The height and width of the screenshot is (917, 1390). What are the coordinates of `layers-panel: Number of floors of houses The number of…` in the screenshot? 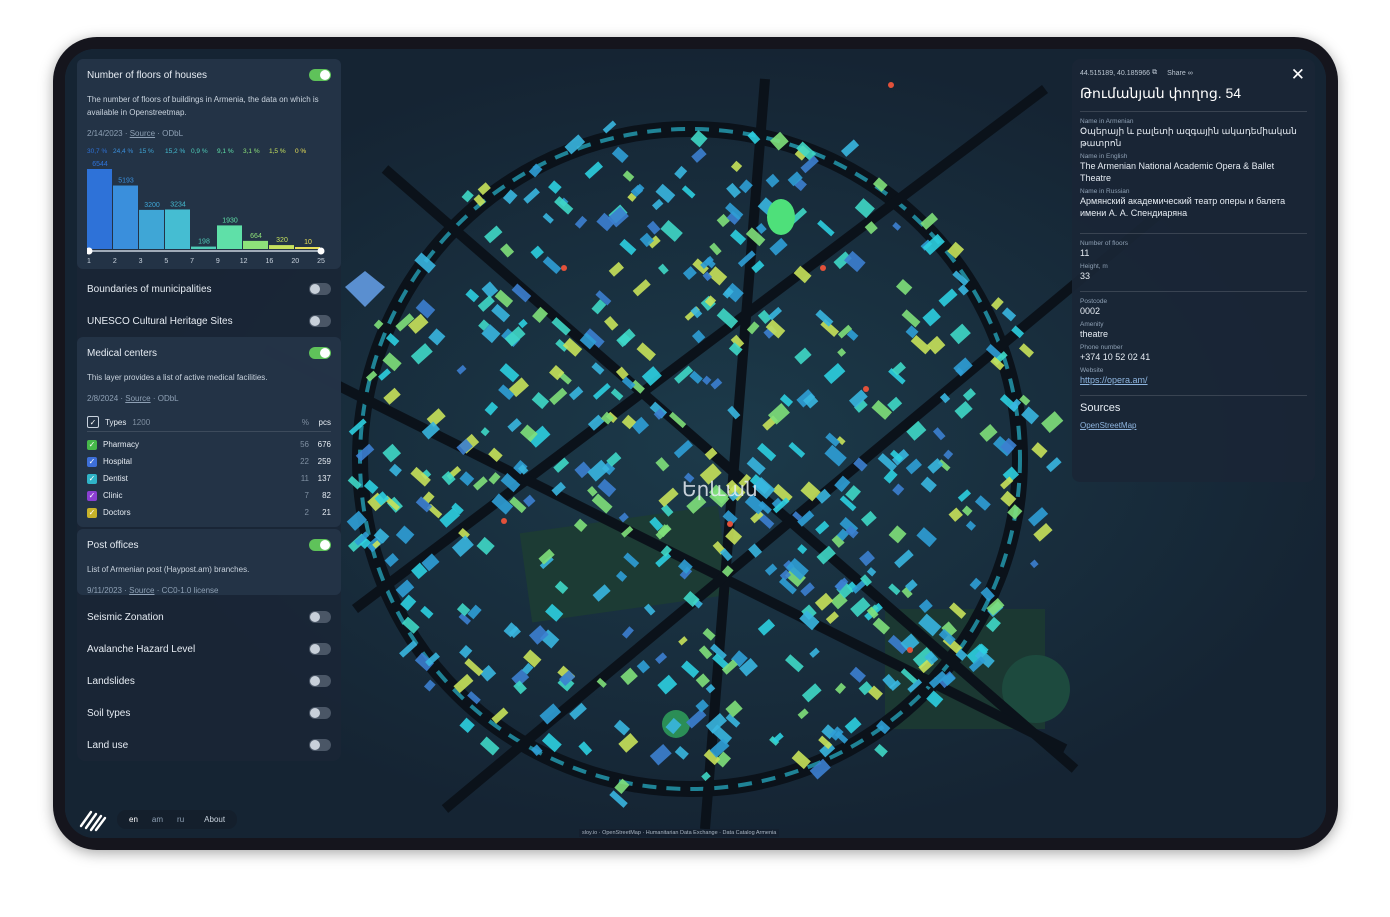 It's located at (209, 410).